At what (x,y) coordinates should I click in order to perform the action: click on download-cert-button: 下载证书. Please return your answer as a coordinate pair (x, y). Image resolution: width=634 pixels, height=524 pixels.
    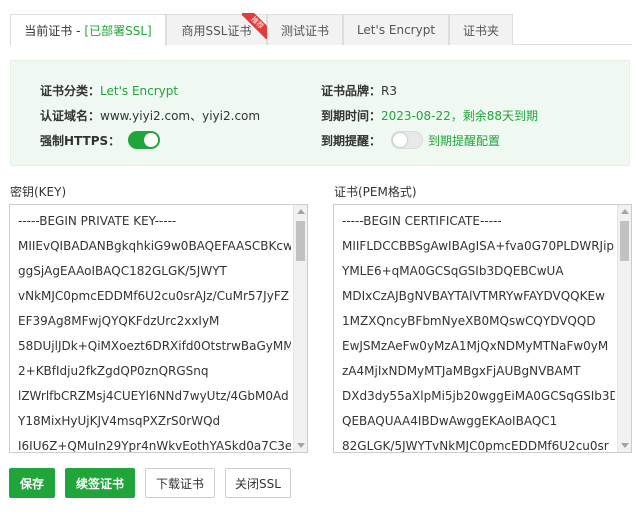
    Looking at the image, I should click on (180, 483).